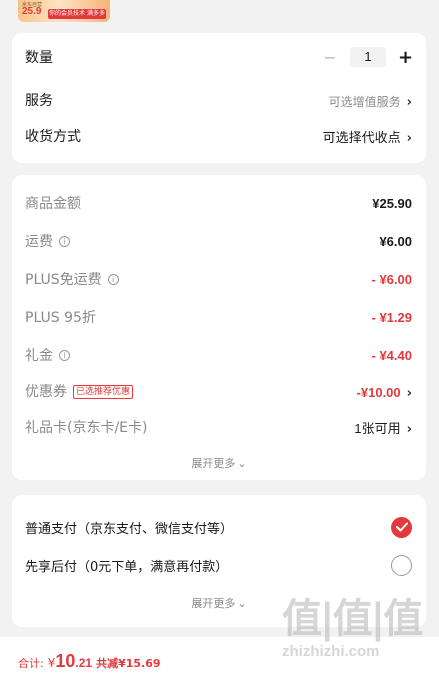 The width and height of the screenshot is (439, 681). I want to click on payment-option-label: 普通支付（京东支付、微信支付等）, so click(129, 529).